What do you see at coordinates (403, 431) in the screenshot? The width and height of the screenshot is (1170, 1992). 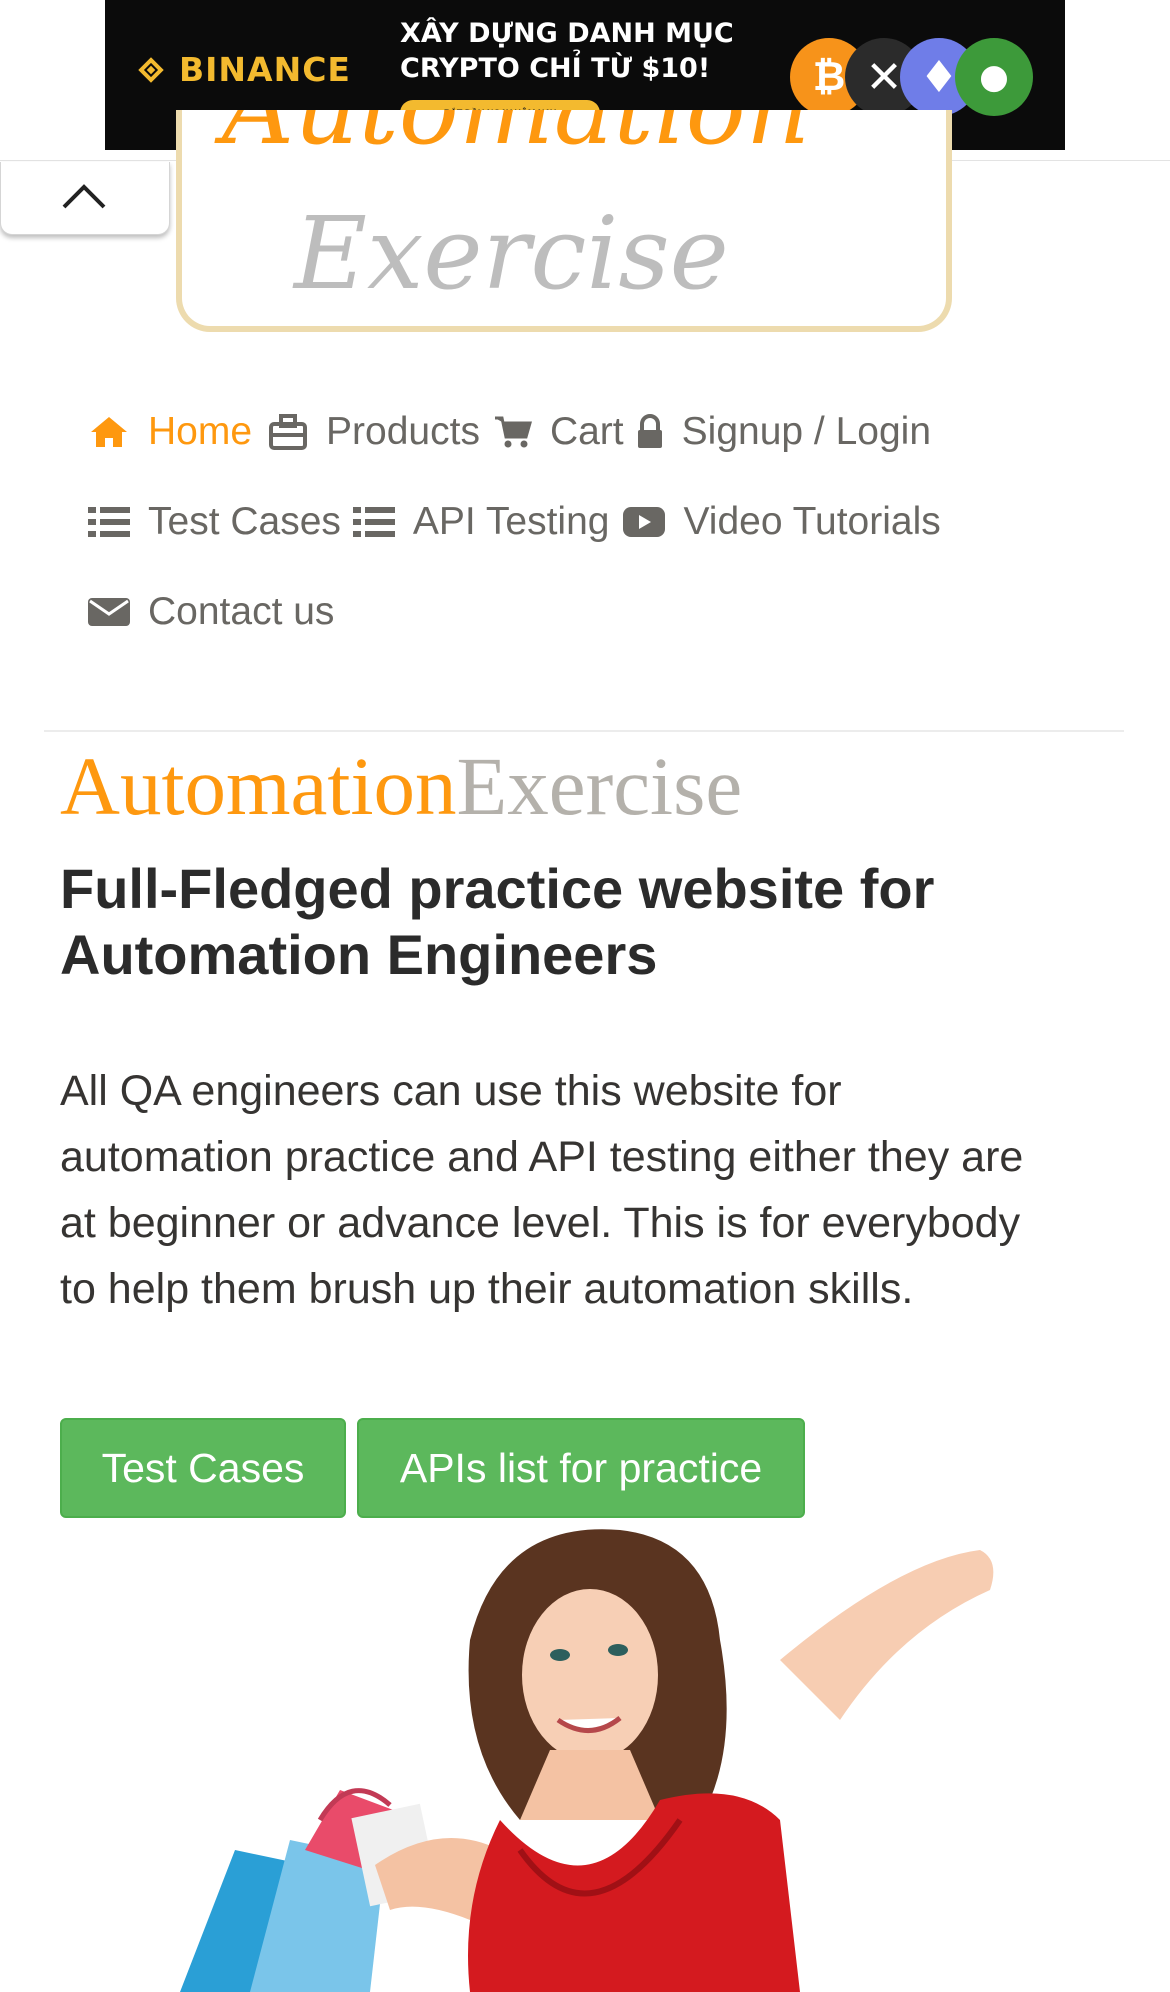 I see `nav-products-label: Products` at bounding box center [403, 431].